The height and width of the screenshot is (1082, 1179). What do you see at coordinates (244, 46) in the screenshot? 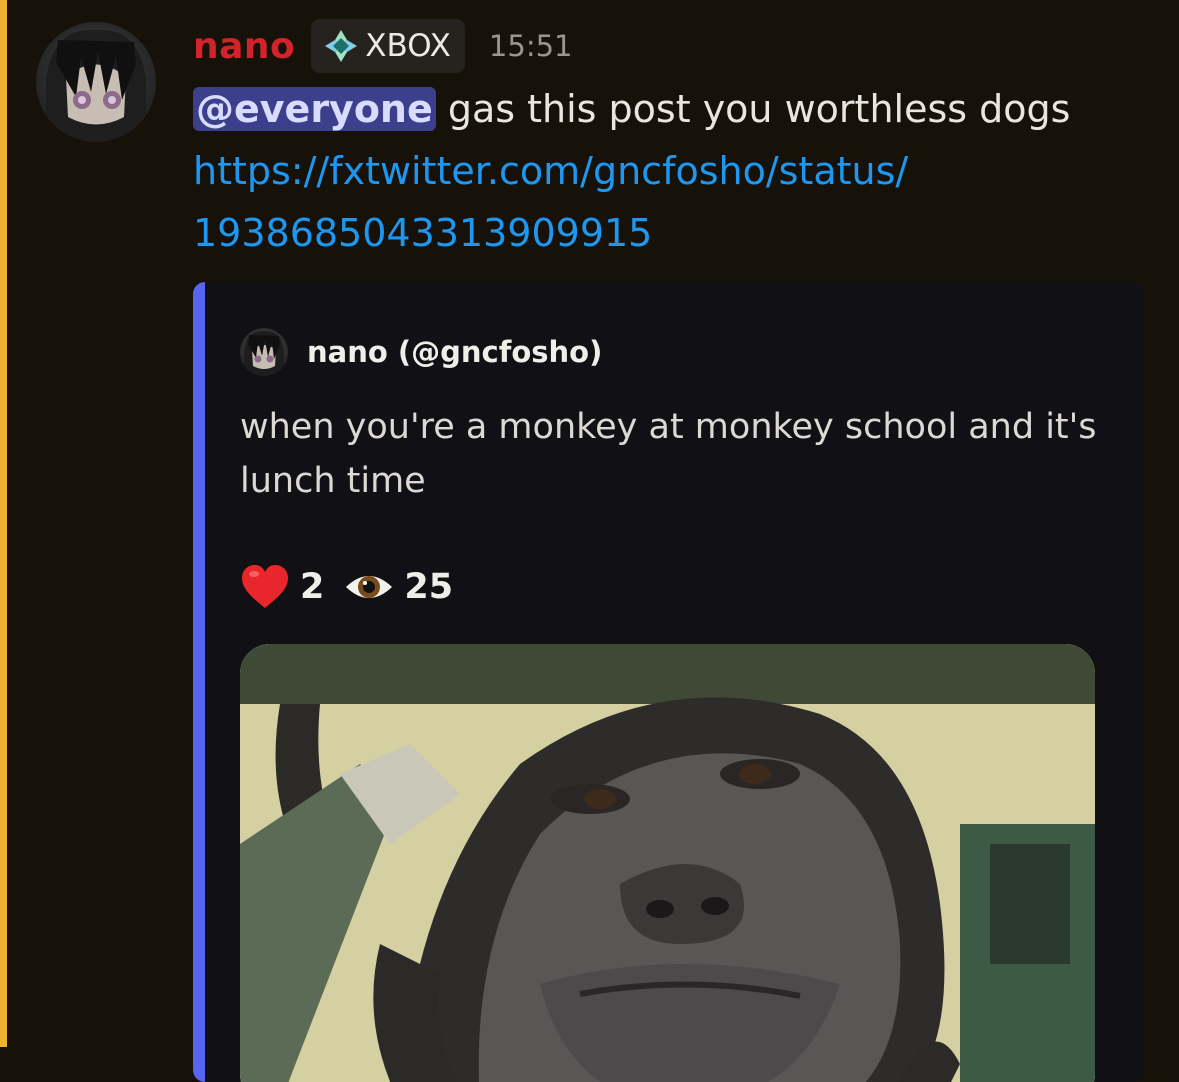
I see `username: nano` at bounding box center [244, 46].